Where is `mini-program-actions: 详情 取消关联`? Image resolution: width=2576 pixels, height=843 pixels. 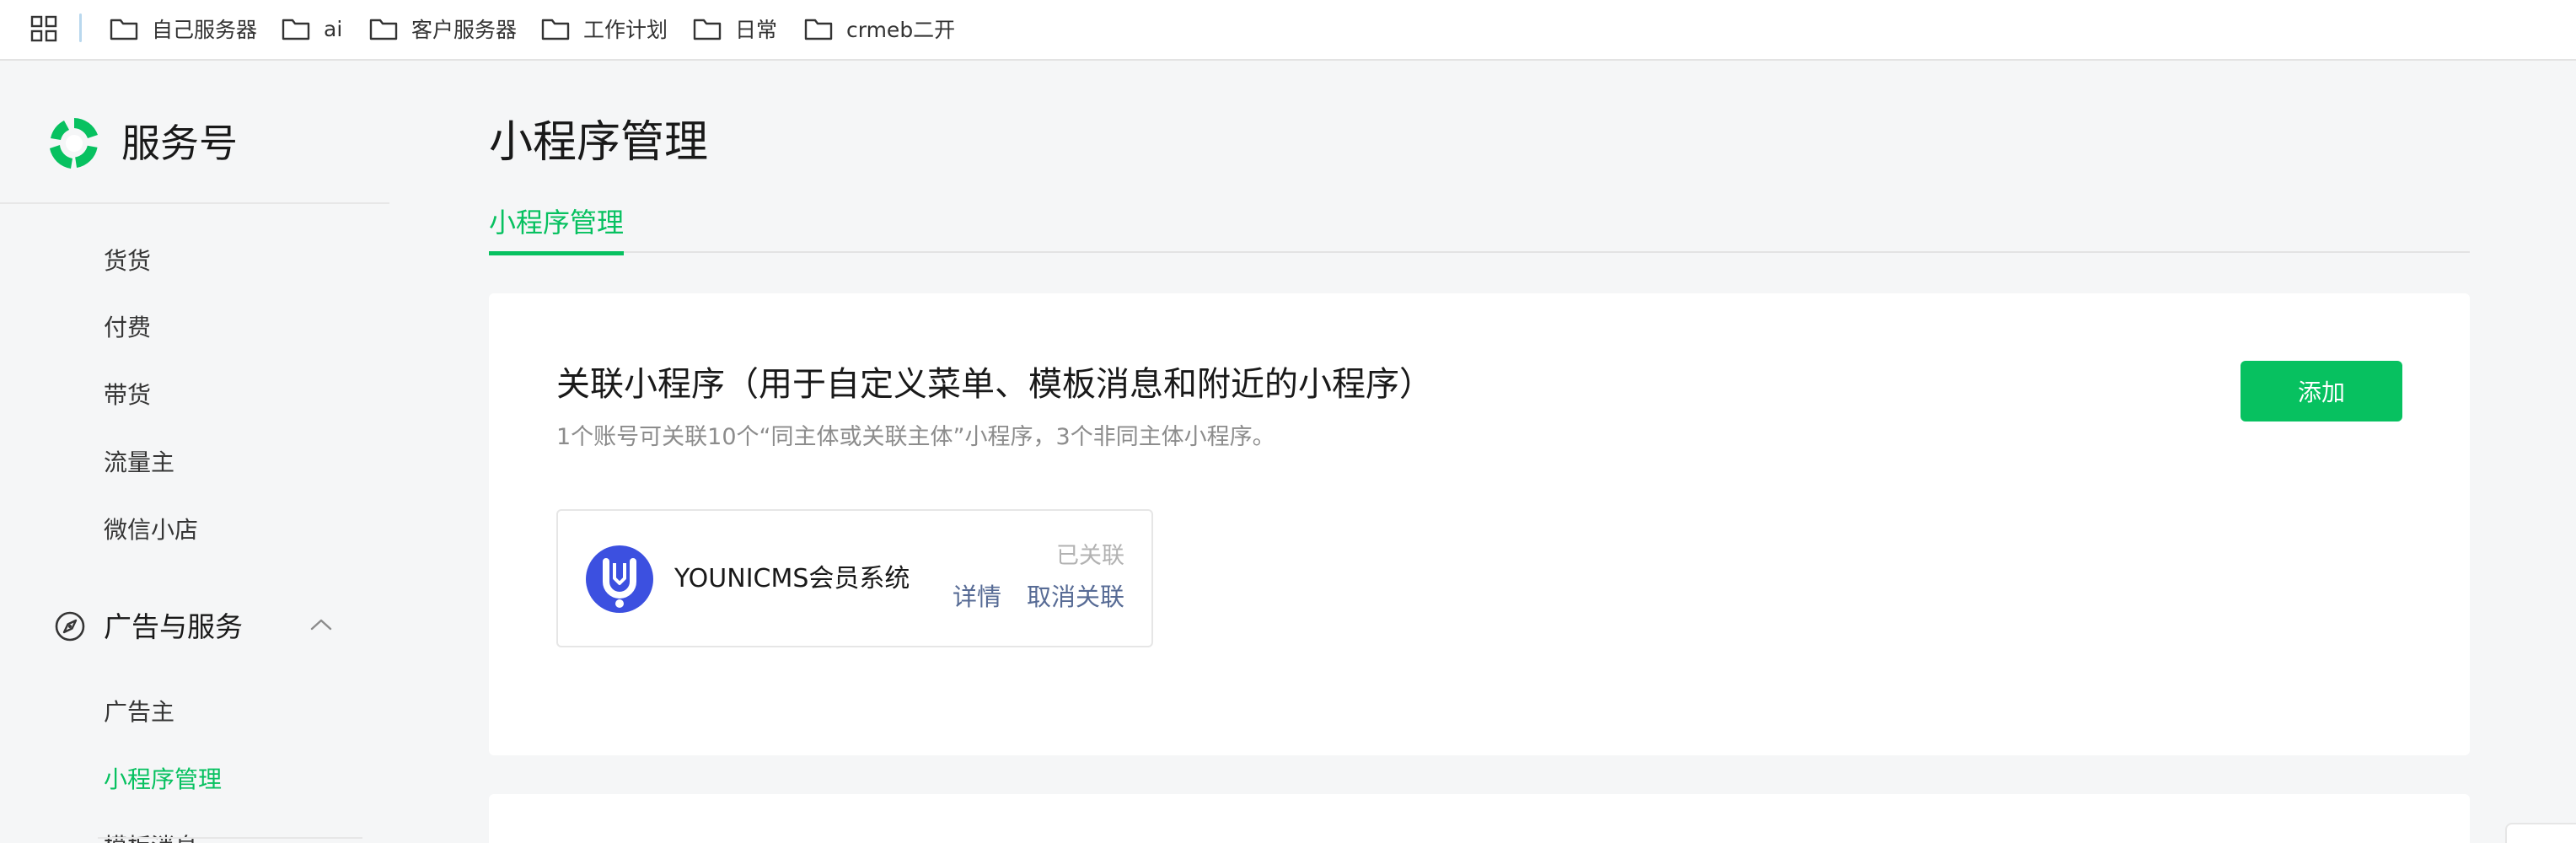
mini-program-actions: 详情 取消关联 is located at coordinates (1038, 597).